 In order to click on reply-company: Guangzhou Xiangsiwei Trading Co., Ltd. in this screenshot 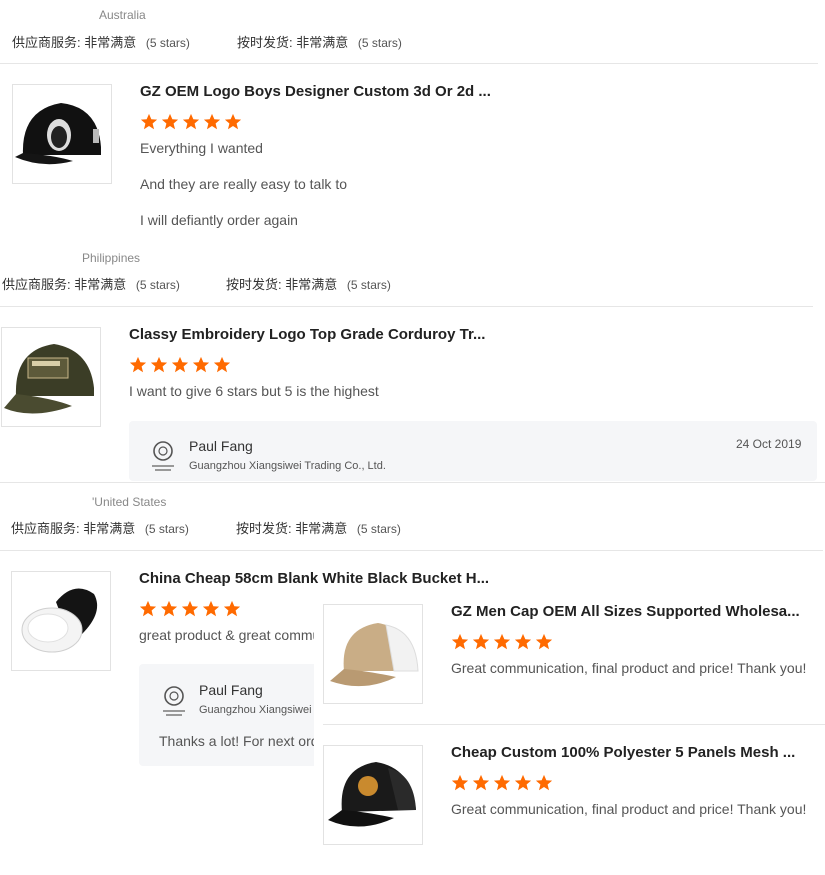, I will do `click(287, 466)`.